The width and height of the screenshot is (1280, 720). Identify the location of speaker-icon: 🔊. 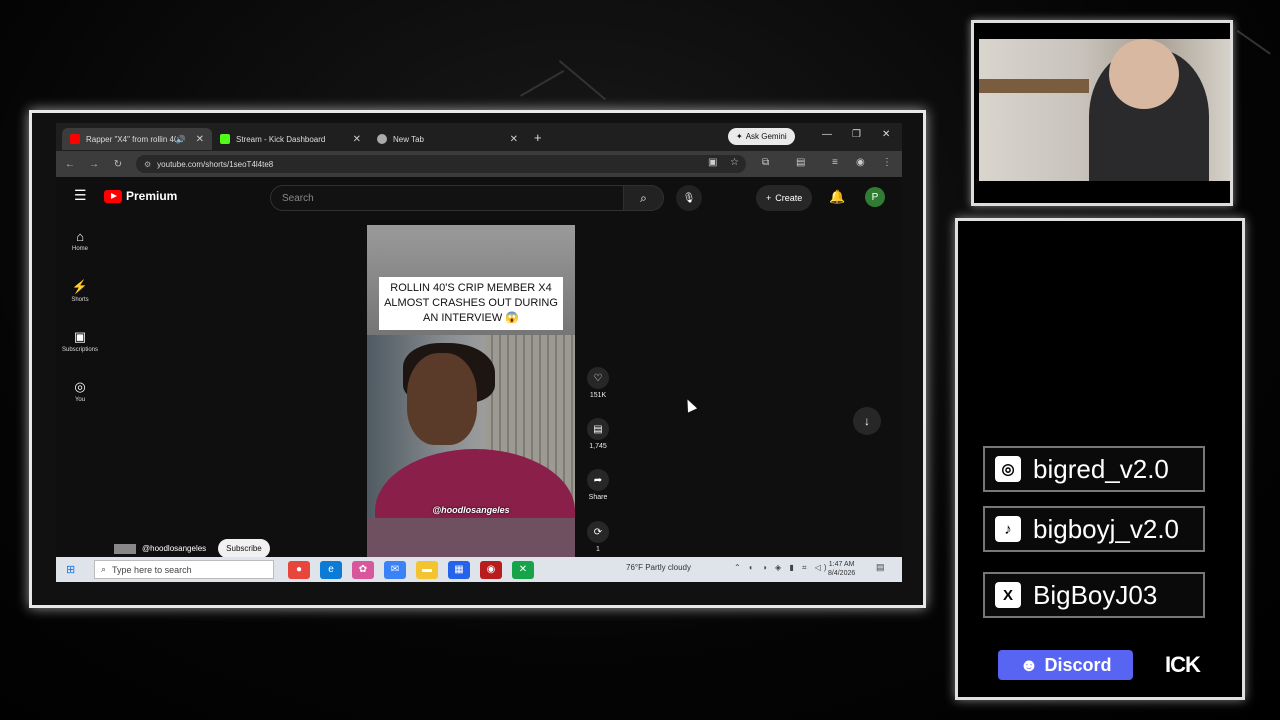
(181, 139).